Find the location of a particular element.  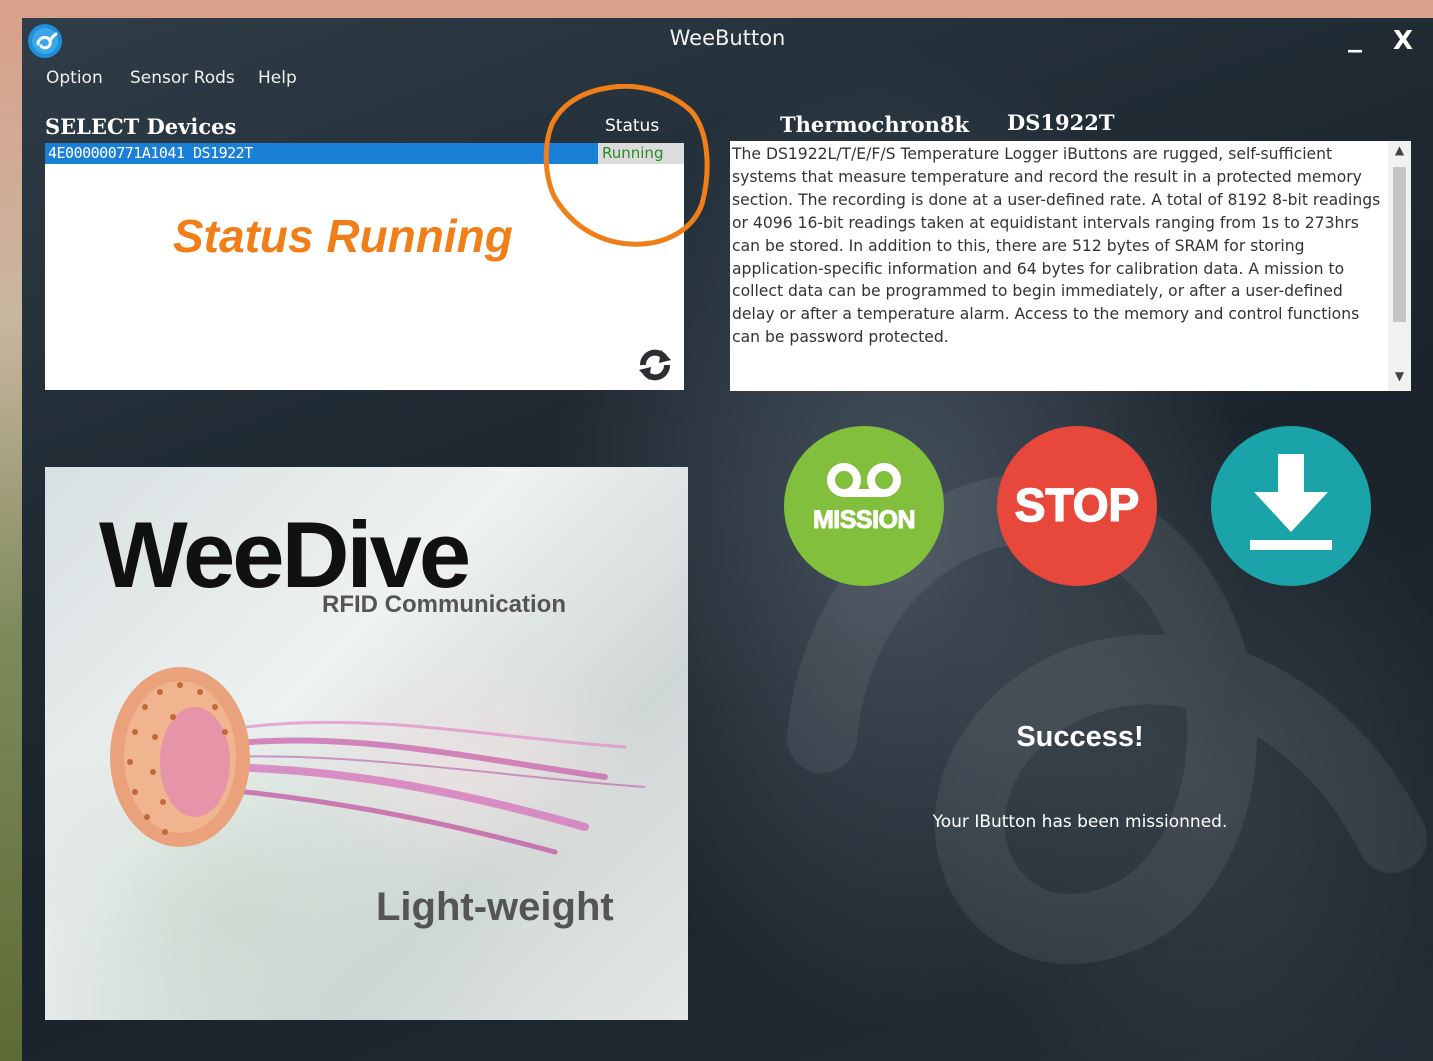

jellyfish-illustration is located at coordinates (377, 761).